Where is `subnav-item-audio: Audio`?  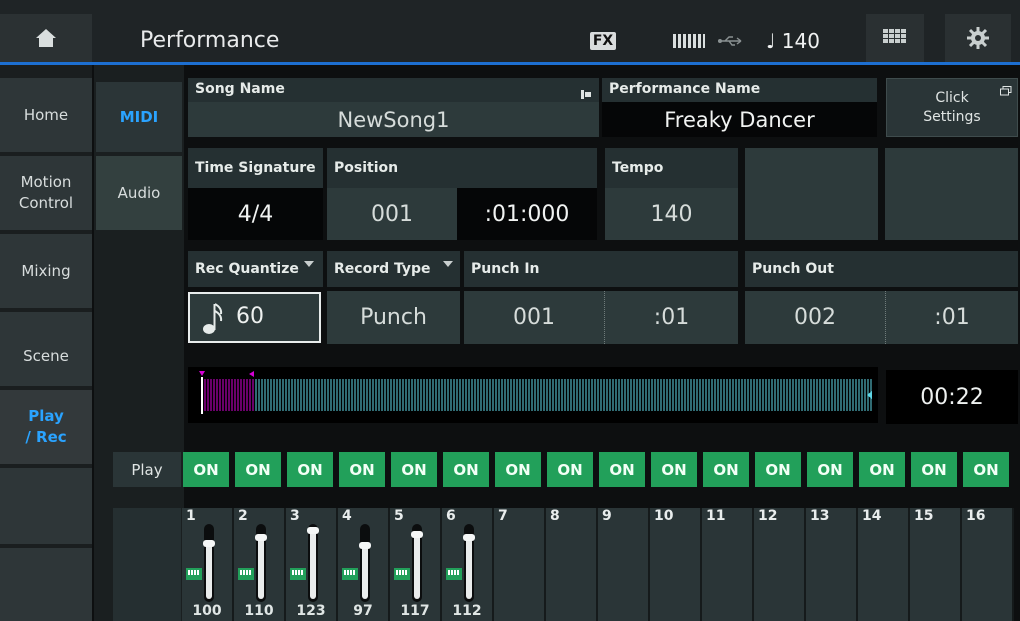 subnav-item-audio: Audio is located at coordinates (139, 193).